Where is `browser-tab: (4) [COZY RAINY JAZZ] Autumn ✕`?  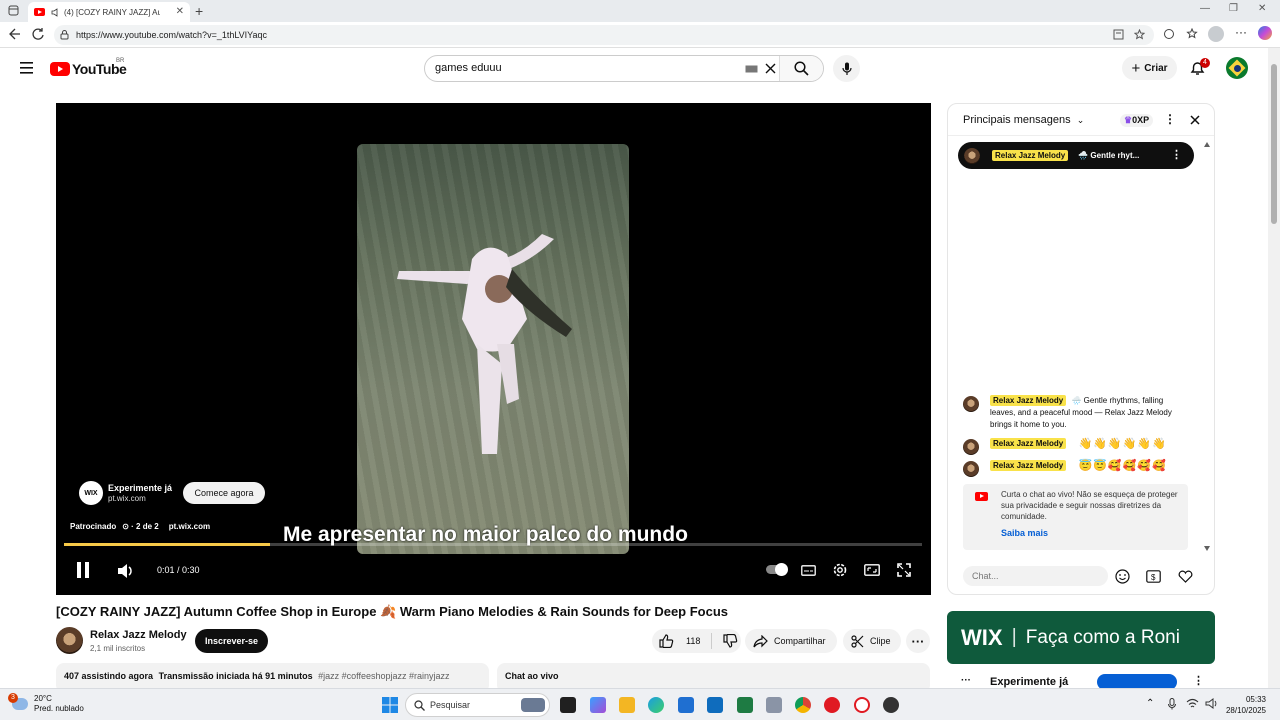 browser-tab: (4) [COZY RAINY JAZZ] Autumn ✕ is located at coordinates (109, 12).